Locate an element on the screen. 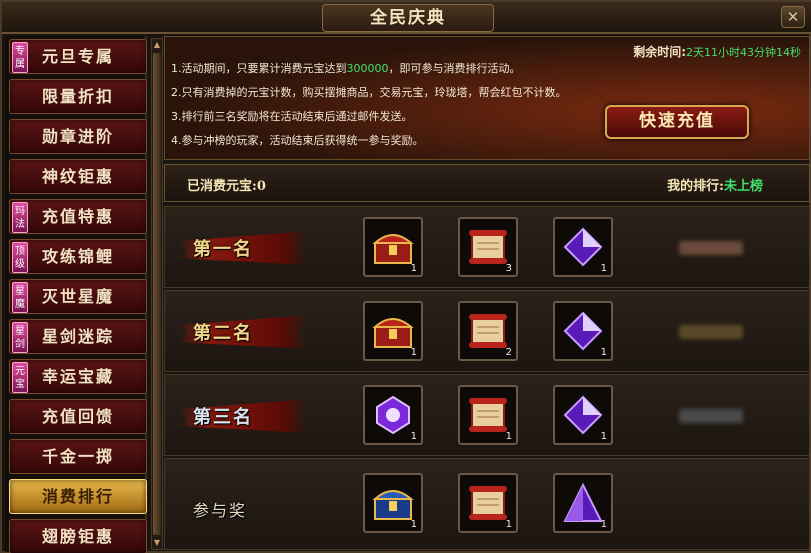 The image size is (811, 553). item-quantity: 3 is located at coordinates (508, 268).